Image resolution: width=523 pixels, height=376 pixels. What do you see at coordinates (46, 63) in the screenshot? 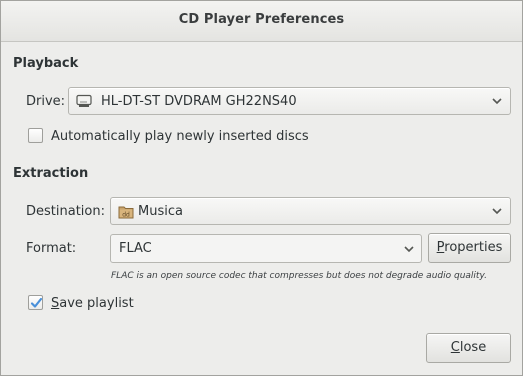
I see `playback-section-title: Playback` at bounding box center [46, 63].